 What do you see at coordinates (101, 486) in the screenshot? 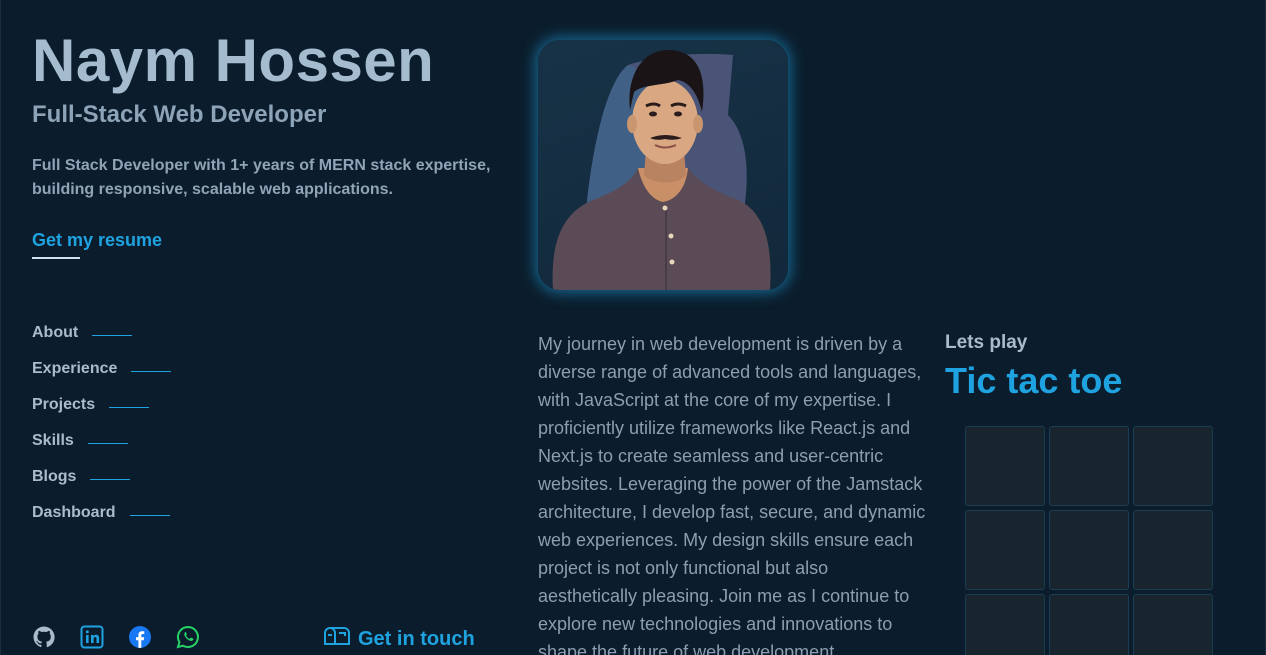
I see `nav-item-blogs: Blogs` at bounding box center [101, 486].